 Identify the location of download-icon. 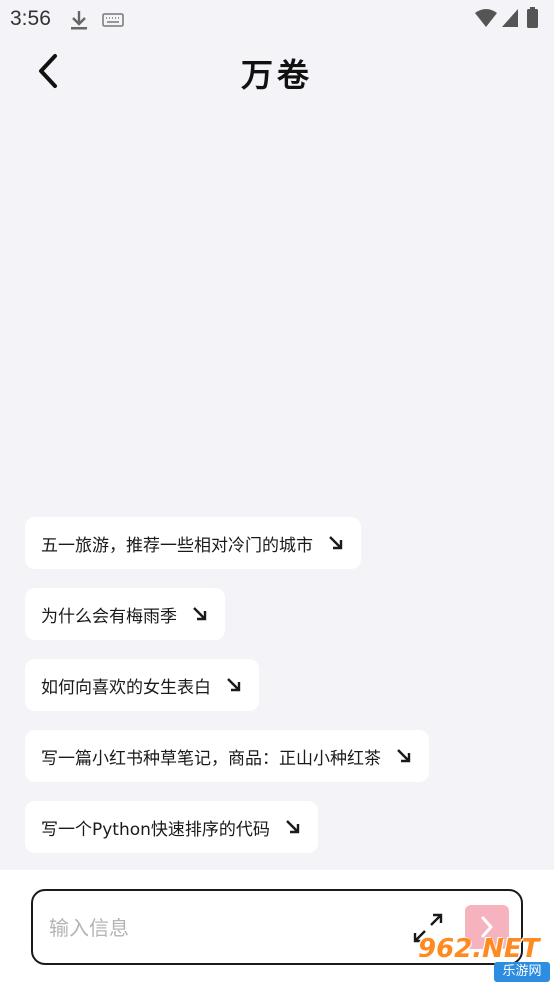
(79, 22).